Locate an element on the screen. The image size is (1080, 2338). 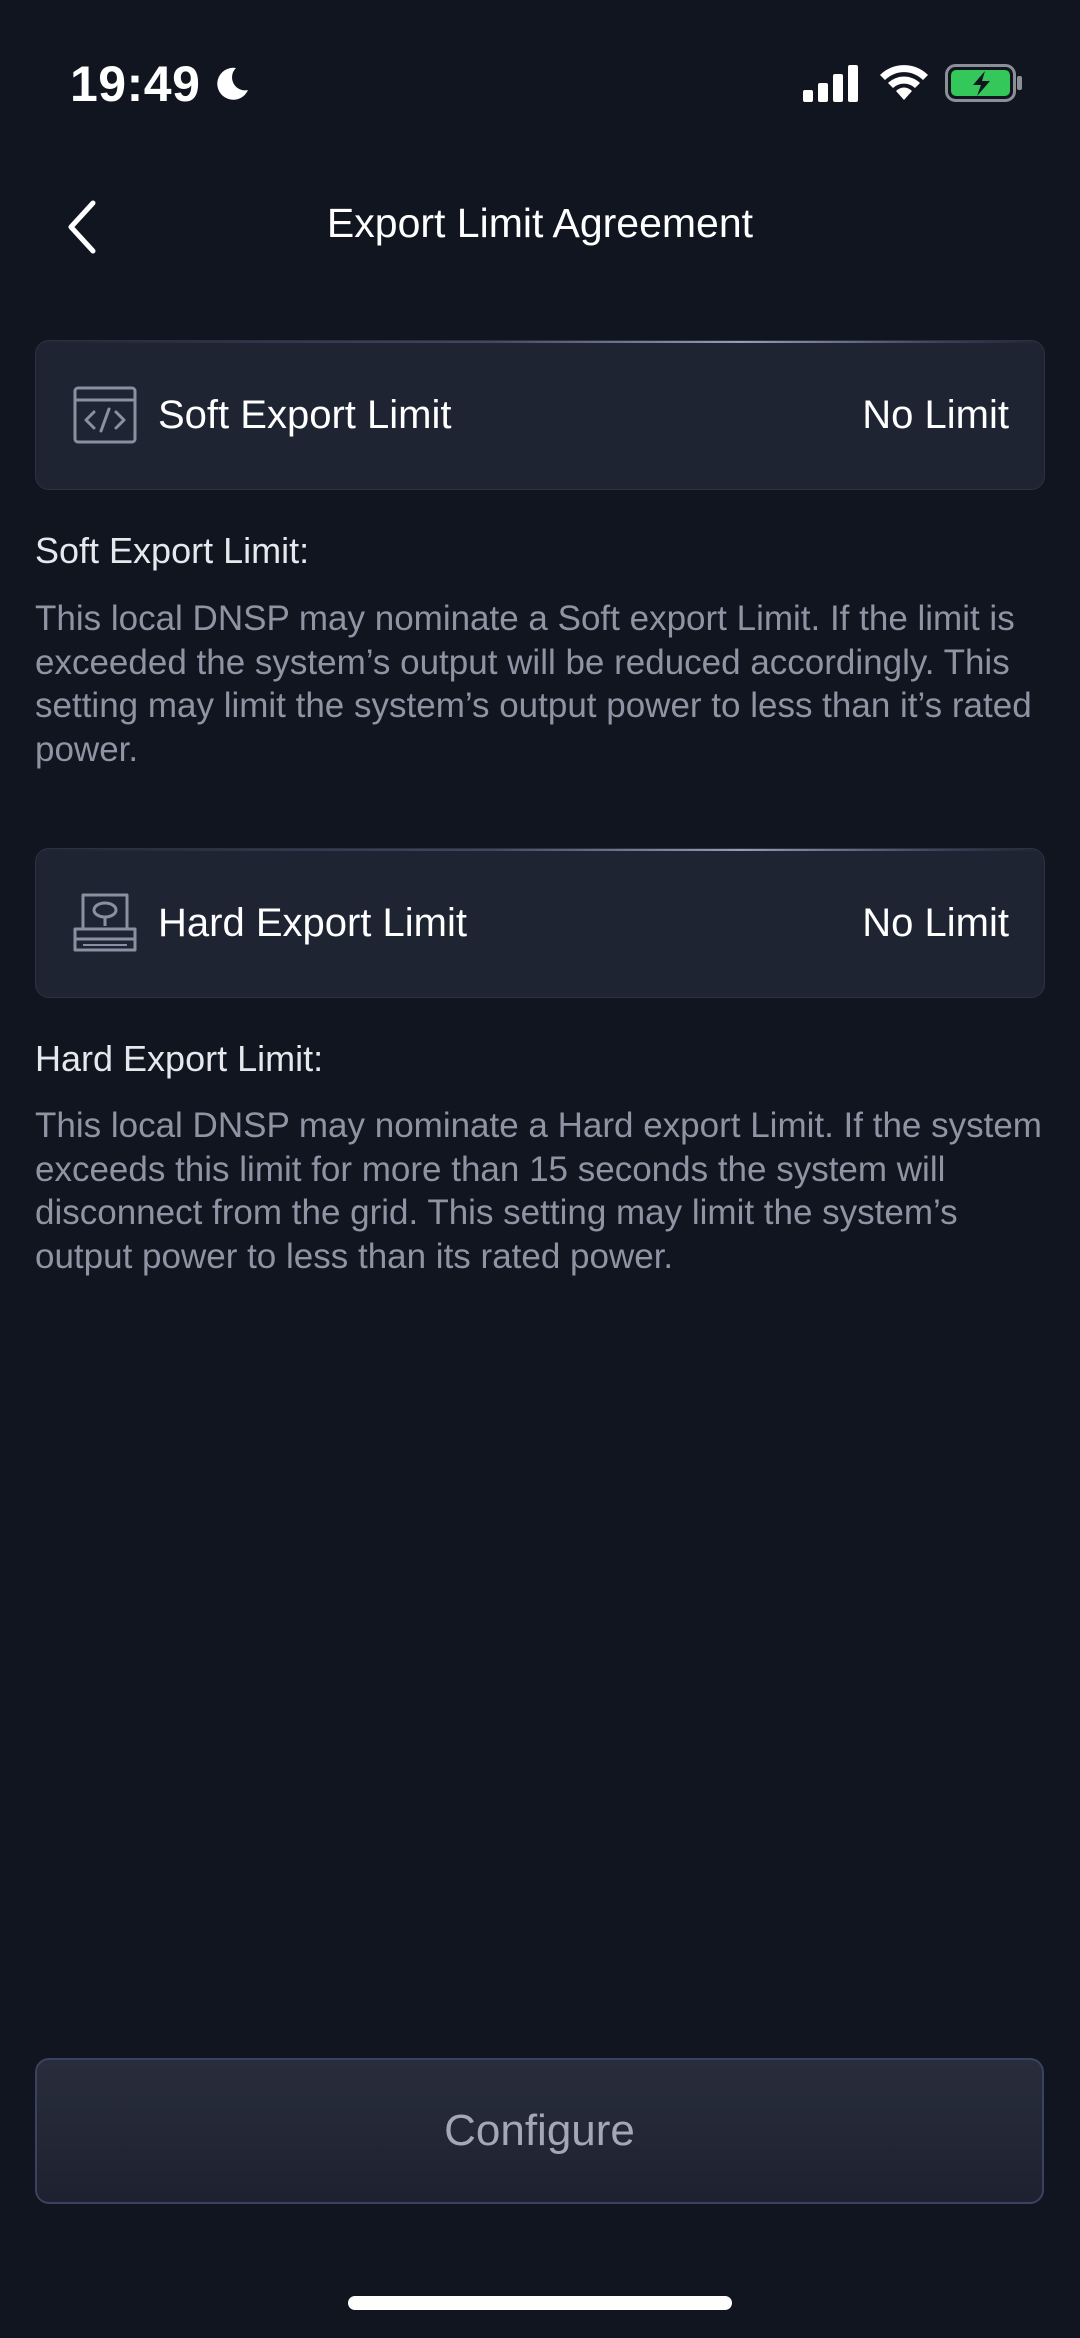
soft-export-heading: Soft Export Limit: is located at coordinates (172, 550).